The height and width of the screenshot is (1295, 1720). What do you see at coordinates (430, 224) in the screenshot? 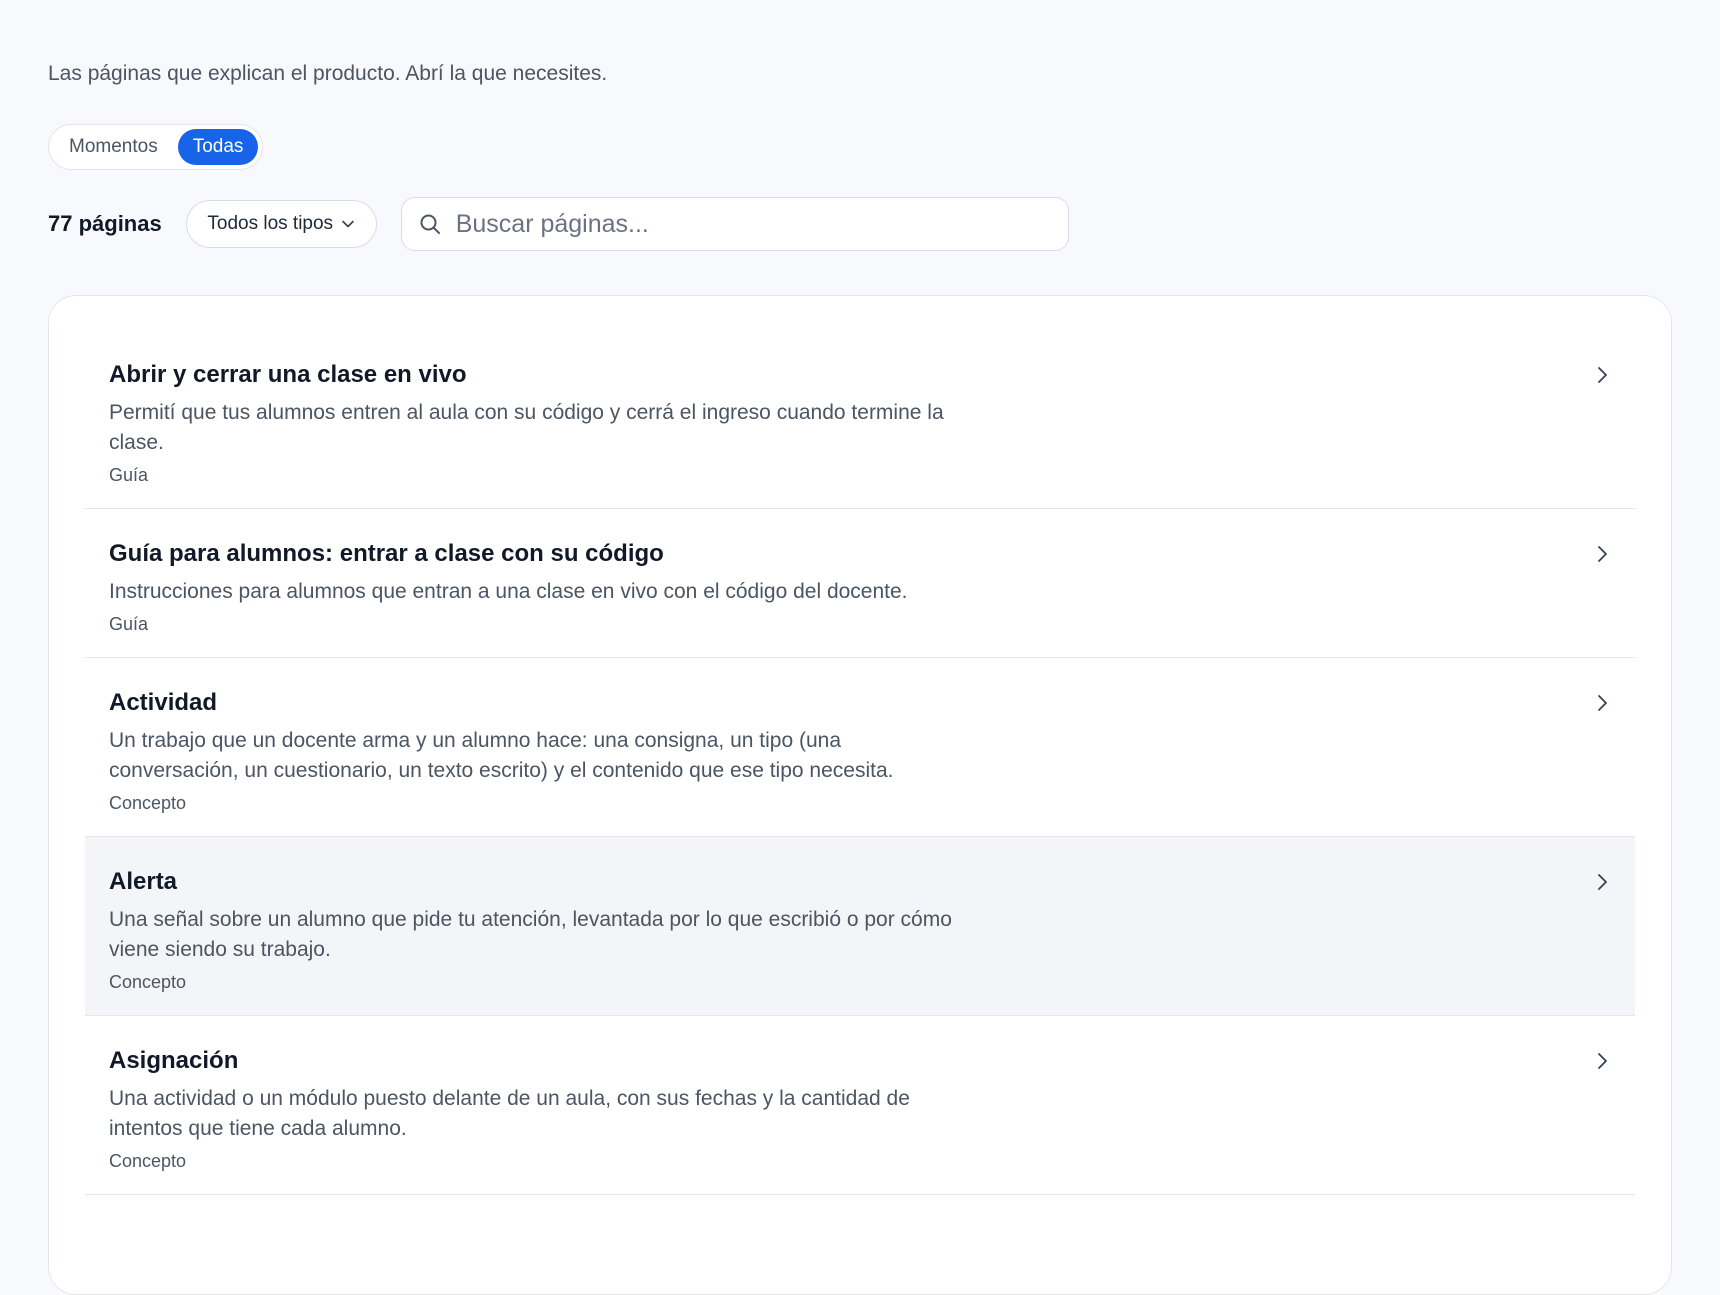
I see `search-icon` at bounding box center [430, 224].